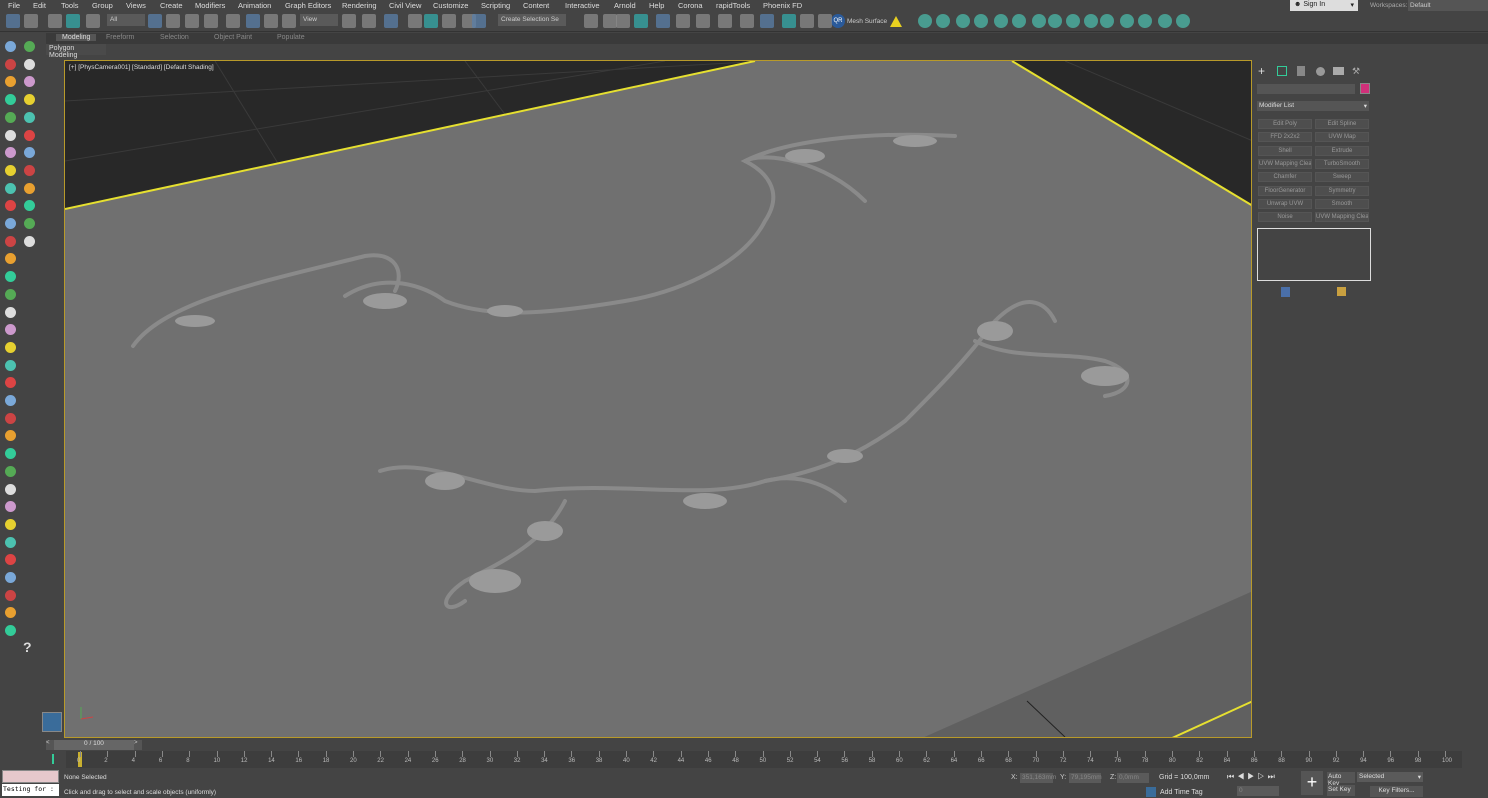  What do you see at coordinates (1181, 792) in the screenshot?
I see `add-time-tag: Add Time Tag` at bounding box center [1181, 792].